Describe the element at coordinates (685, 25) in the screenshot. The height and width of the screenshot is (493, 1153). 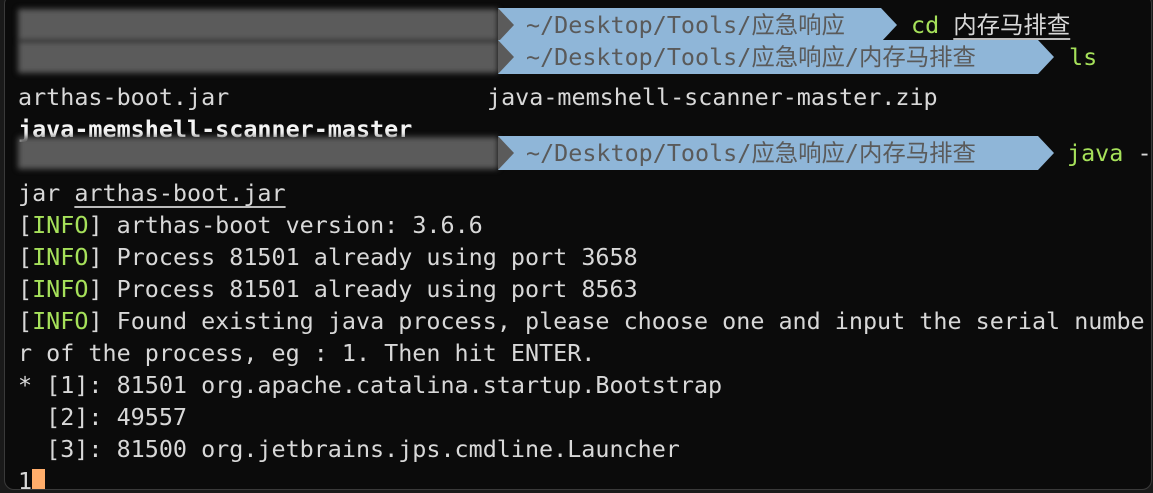
I see `prompt-path-text: ~/Desktop/Tools/应急响应` at that location.